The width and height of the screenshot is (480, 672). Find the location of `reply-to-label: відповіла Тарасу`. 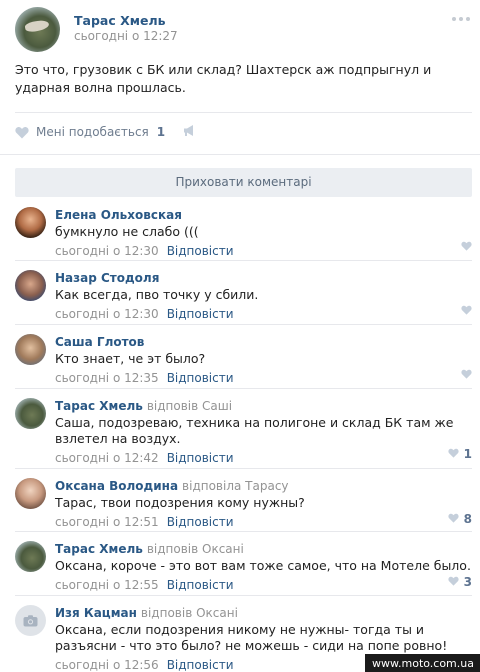

reply-to-label: відповіла Тарасу is located at coordinates (235, 486).